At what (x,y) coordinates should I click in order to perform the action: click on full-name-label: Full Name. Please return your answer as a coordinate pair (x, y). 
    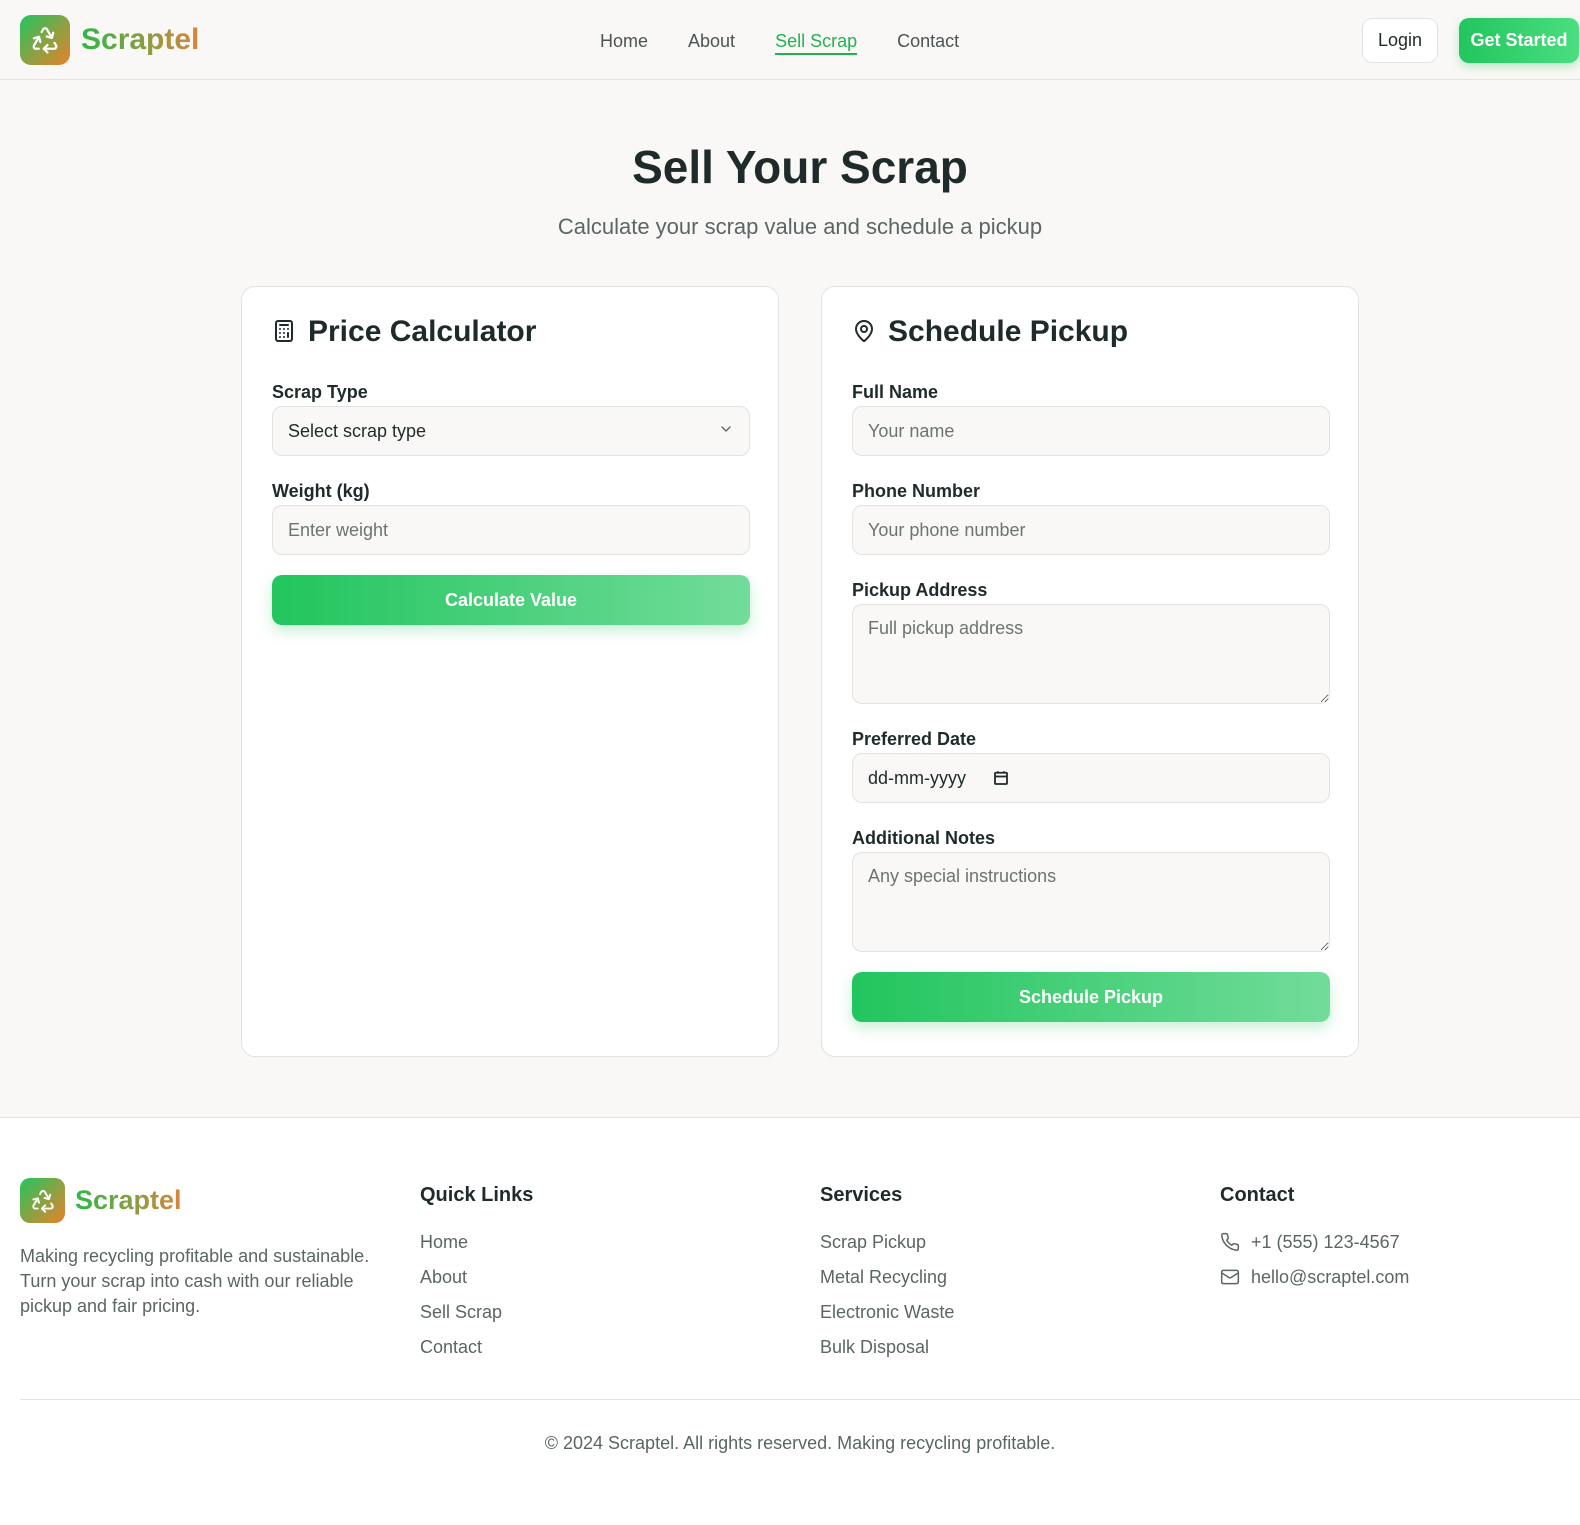
    Looking at the image, I should click on (895, 392).